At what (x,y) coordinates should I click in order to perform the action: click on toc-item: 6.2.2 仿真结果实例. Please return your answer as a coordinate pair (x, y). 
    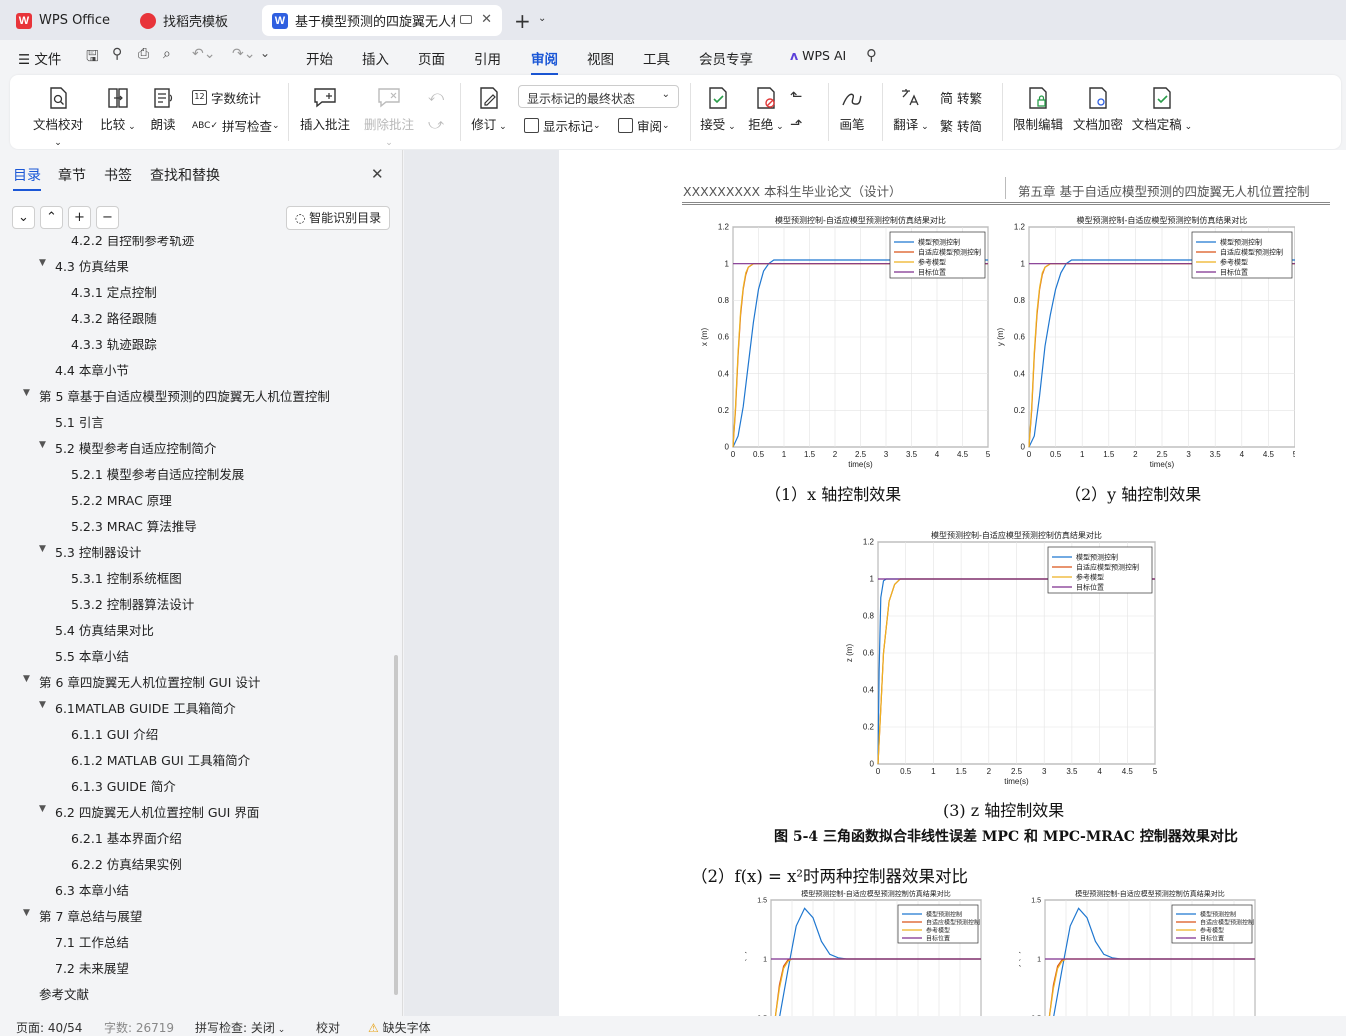
    Looking at the image, I should click on (195, 862).